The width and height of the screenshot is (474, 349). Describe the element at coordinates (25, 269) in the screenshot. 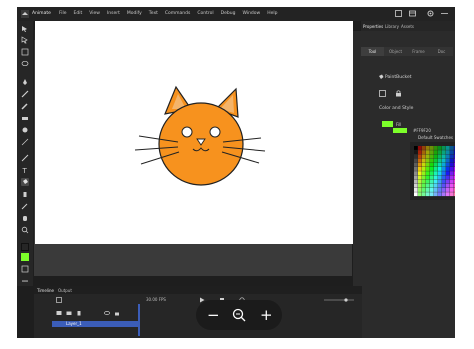

I see `swap-colors-icon` at that location.